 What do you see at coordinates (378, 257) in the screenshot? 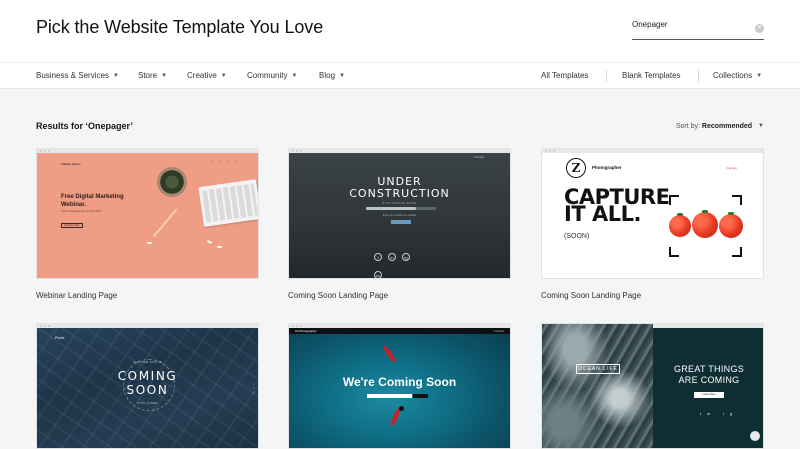
I see `facebook-icon: f` at bounding box center [378, 257].